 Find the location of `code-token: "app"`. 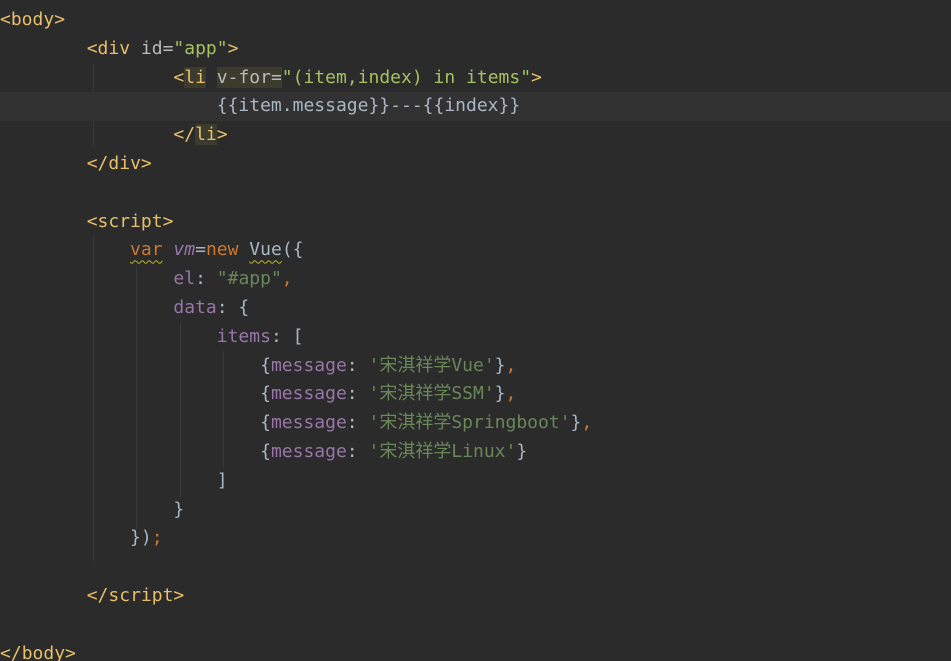

code-token: "app" is located at coordinates (200, 48).